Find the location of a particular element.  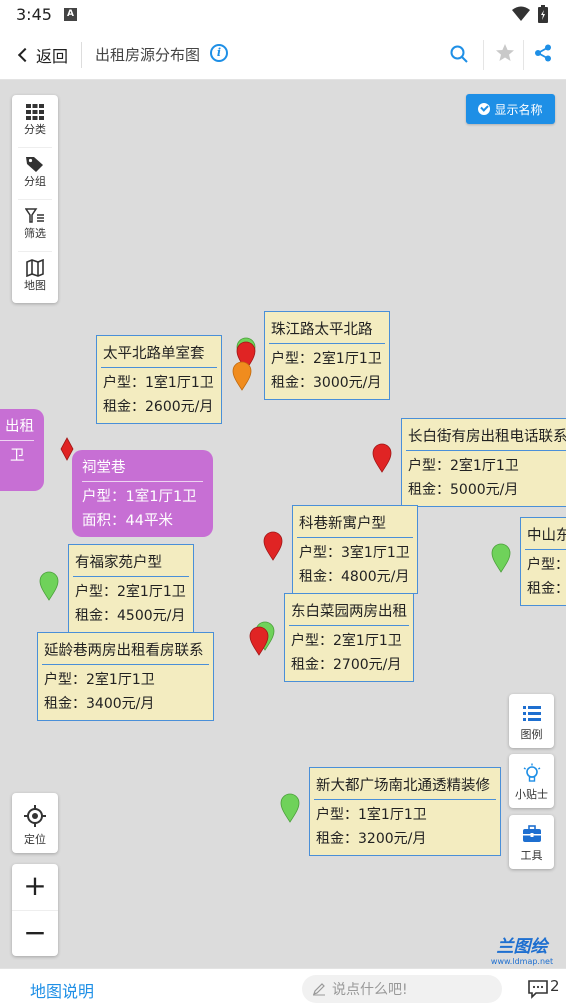

listing-title: 祠堂巷 is located at coordinates (142, 468).